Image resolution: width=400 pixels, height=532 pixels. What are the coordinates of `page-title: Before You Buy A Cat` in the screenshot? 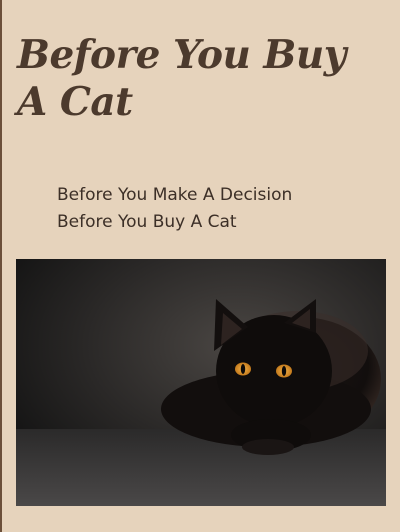 It's located at (181, 78).